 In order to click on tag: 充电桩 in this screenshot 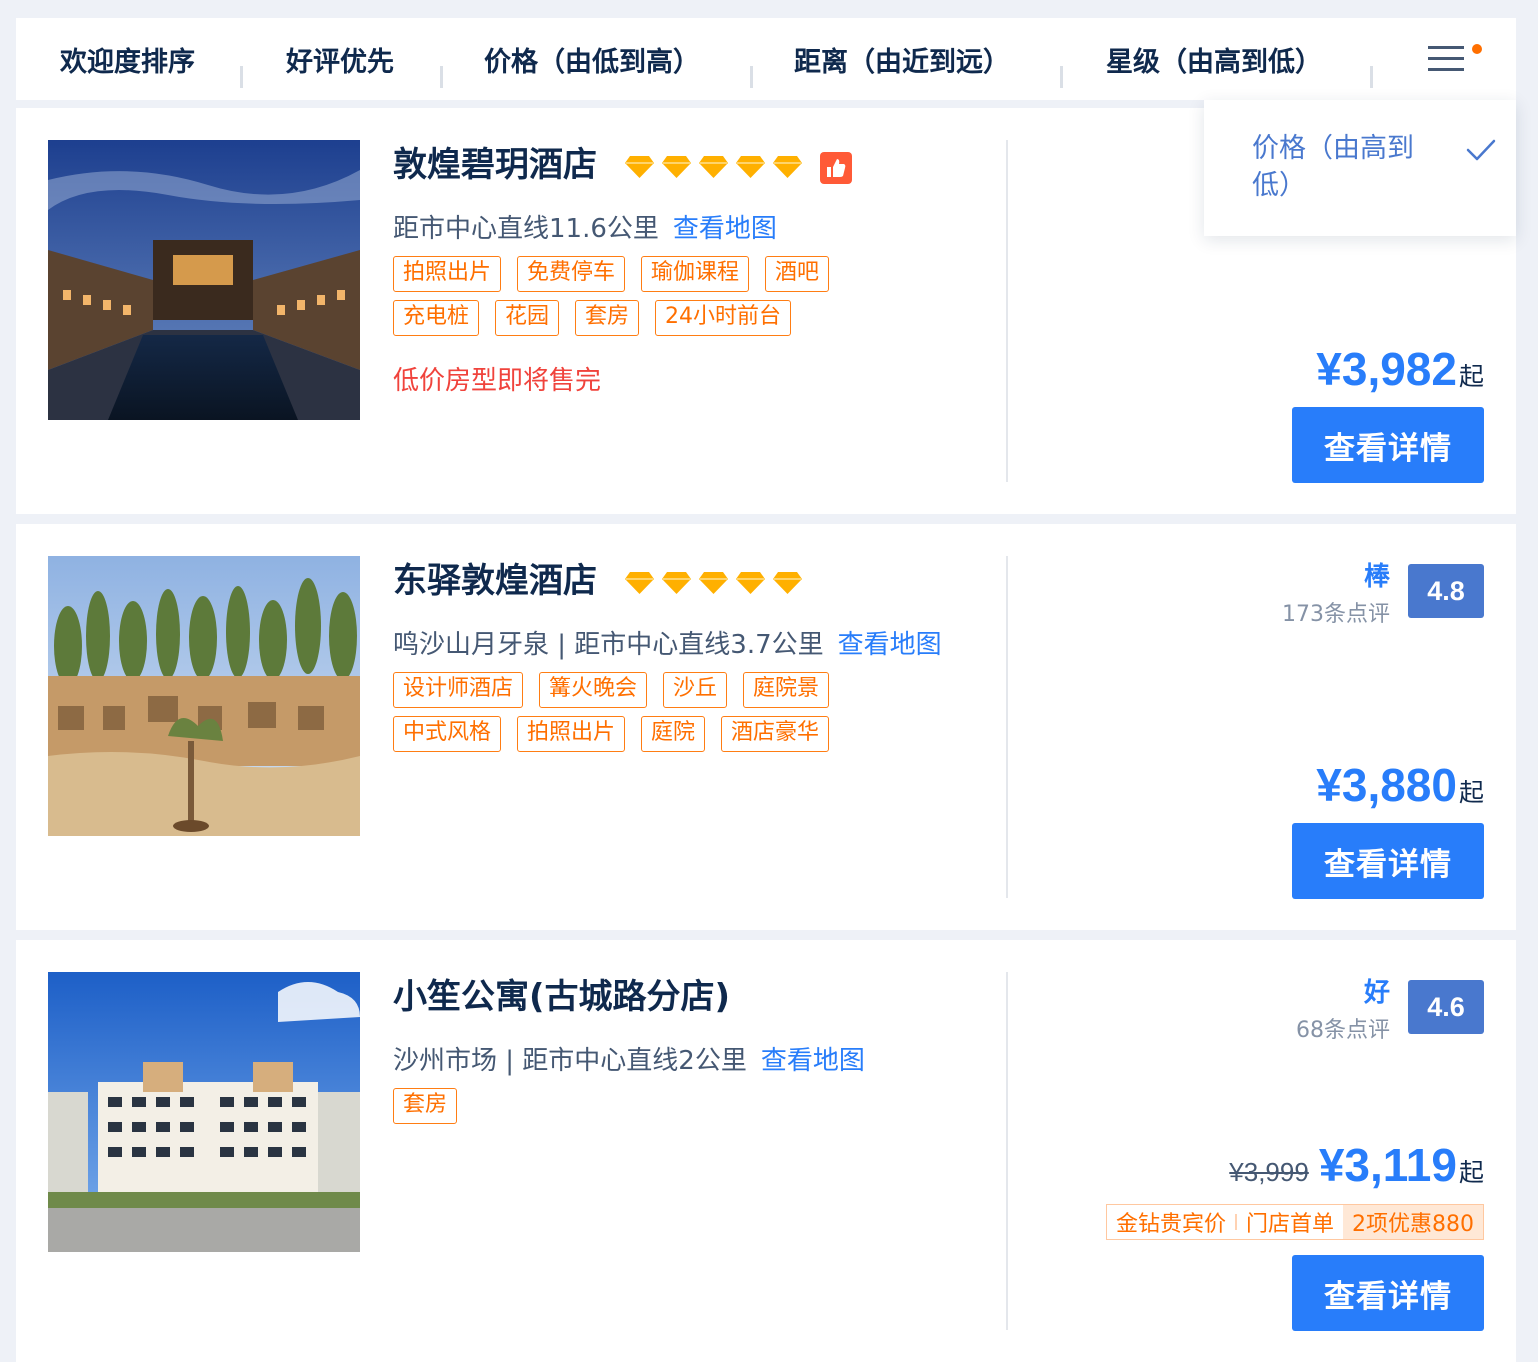, I will do `click(436, 318)`.